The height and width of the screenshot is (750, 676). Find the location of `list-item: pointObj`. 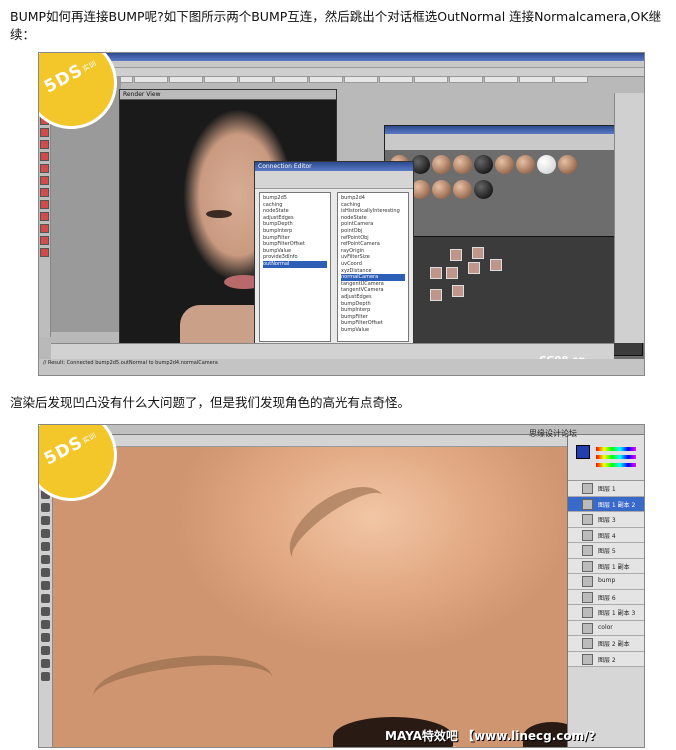

list-item: pointObj is located at coordinates (373, 231).